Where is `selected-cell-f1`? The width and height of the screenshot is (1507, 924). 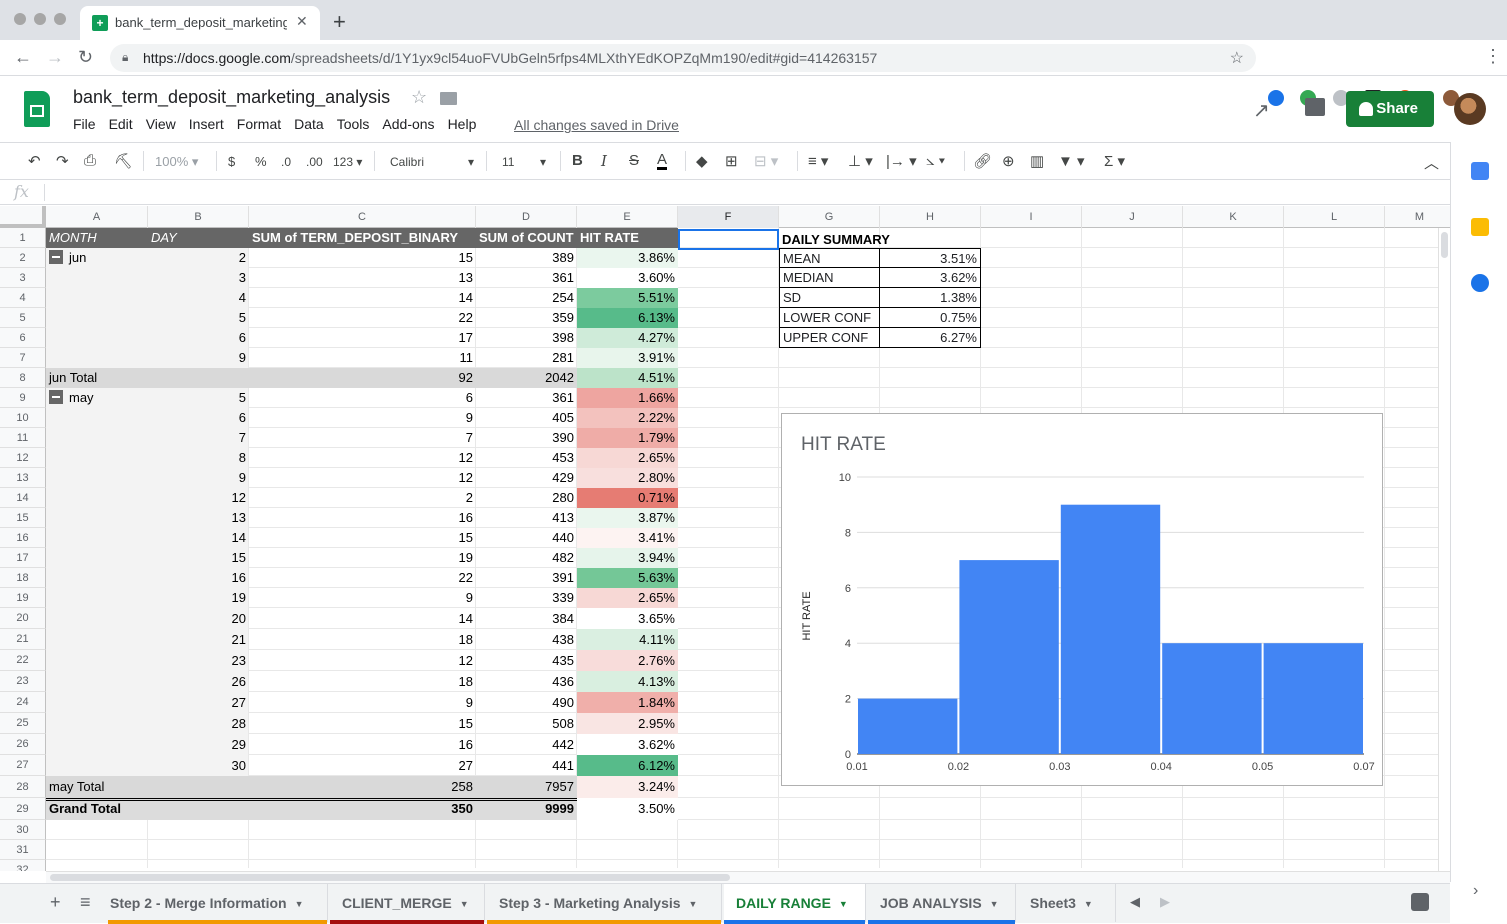
selected-cell-f1 is located at coordinates (728, 239).